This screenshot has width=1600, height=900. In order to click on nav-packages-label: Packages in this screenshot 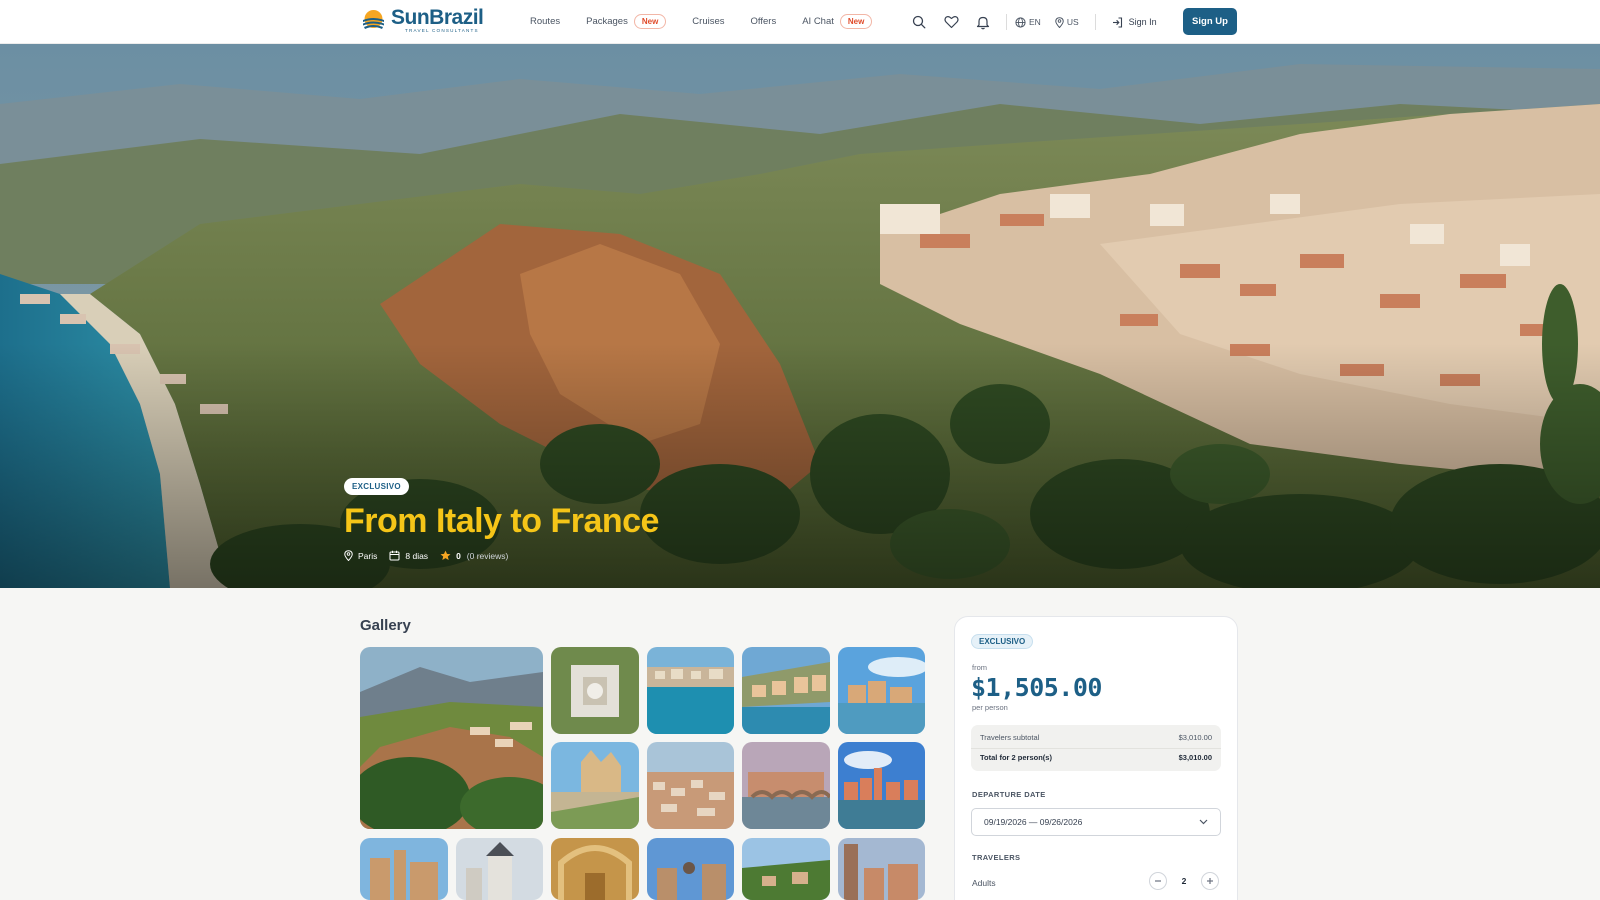, I will do `click(607, 21)`.